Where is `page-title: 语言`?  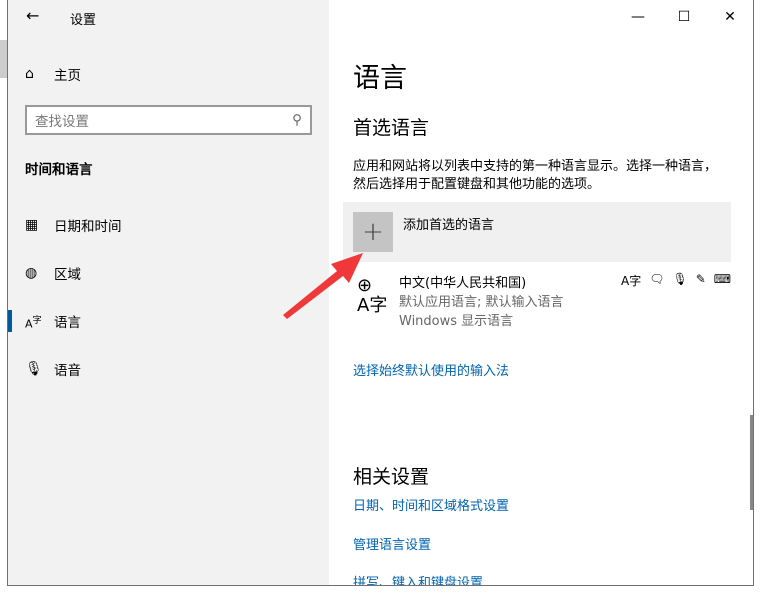 page-title: 语言 is located at coordinates (380, 78).